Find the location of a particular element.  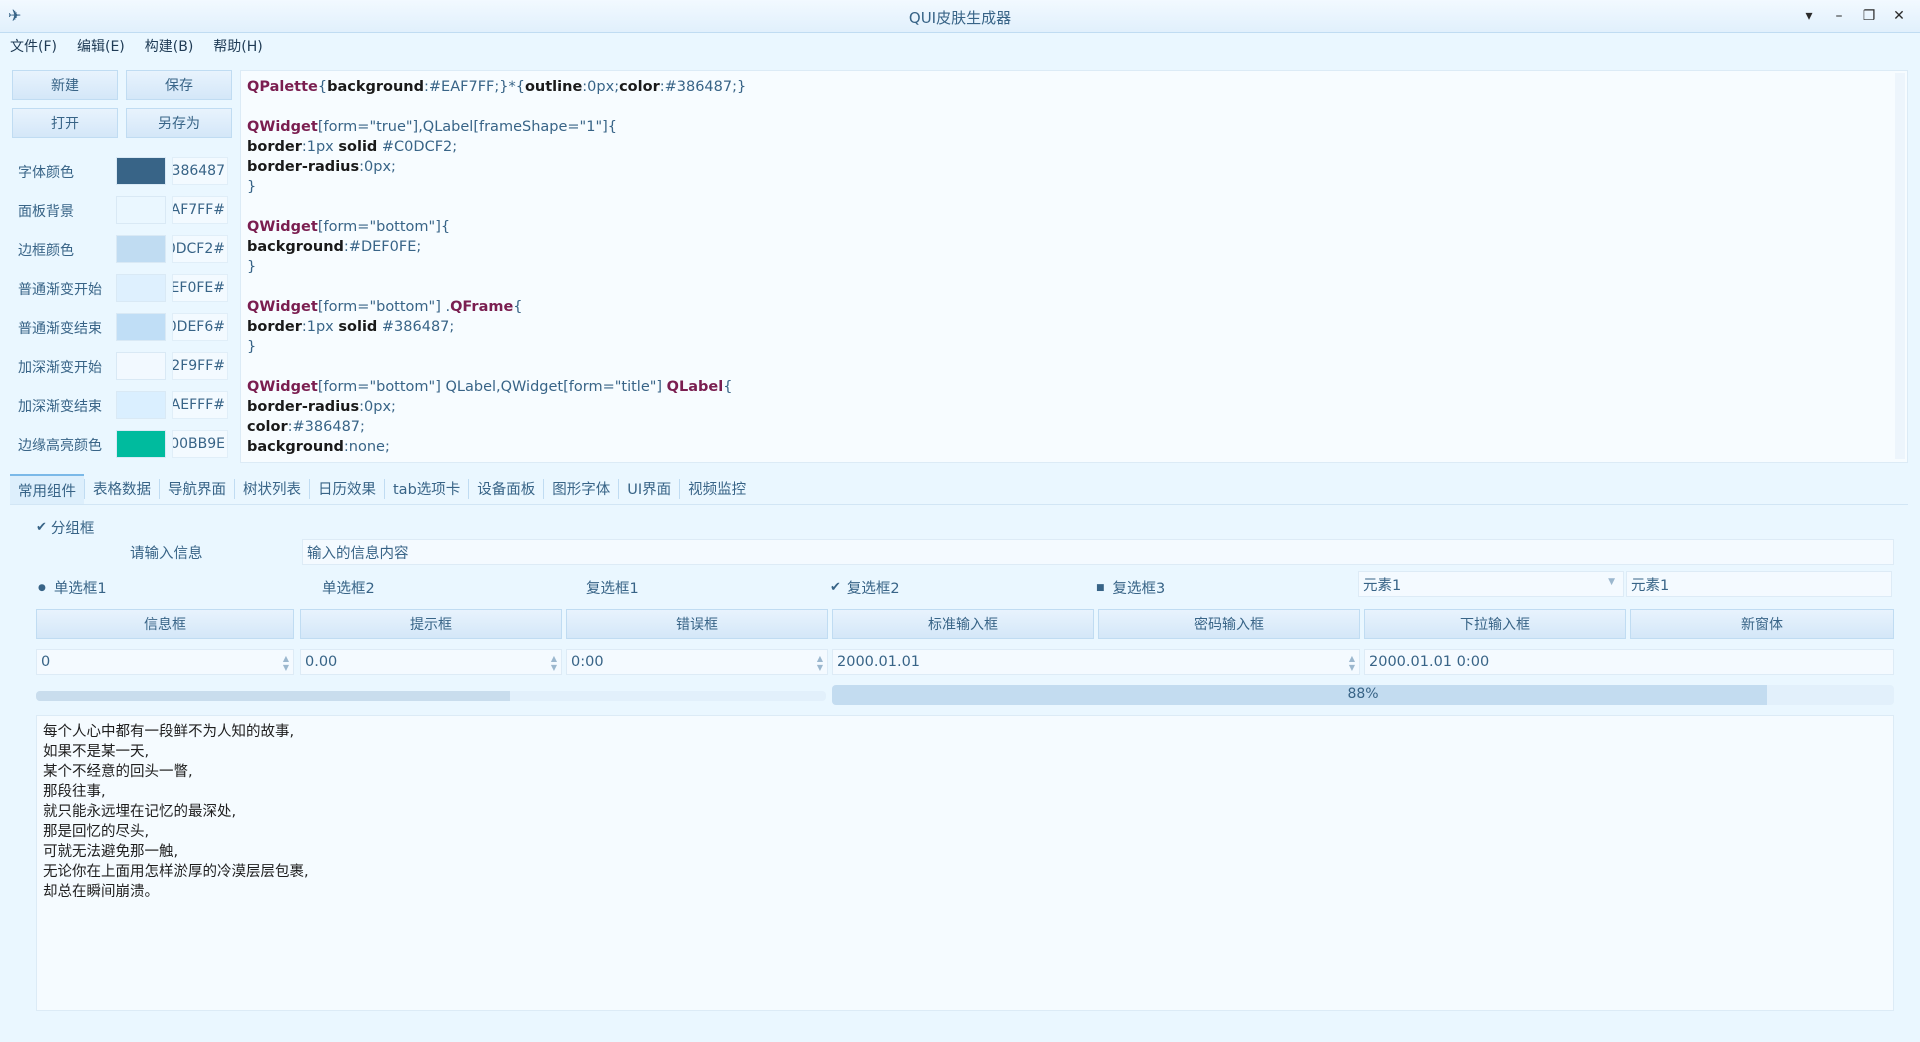

new-window-button: 新窗体 is located at coordinates (1762, 624).